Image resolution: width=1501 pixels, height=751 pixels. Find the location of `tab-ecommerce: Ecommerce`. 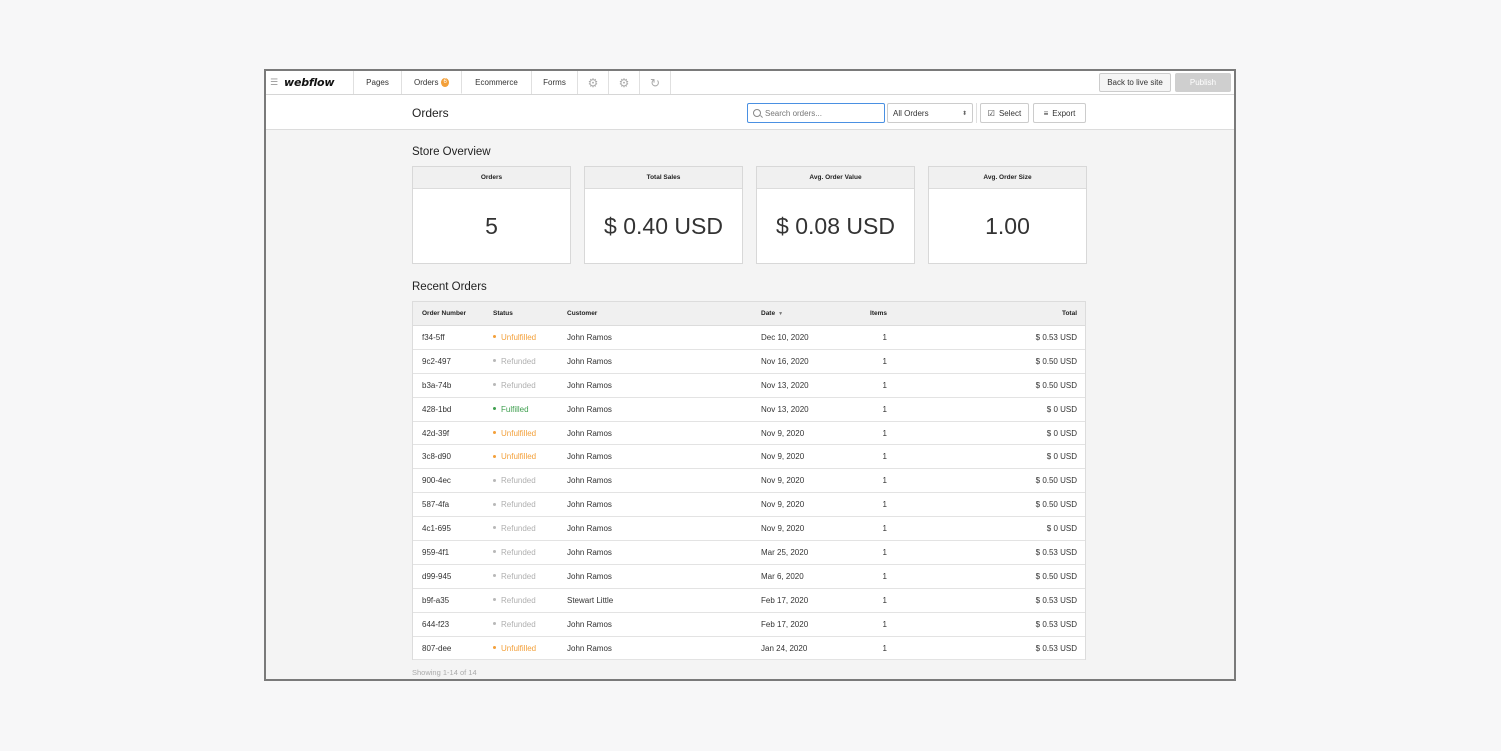

tab-ecommerce: Ecommerce is located at coordinates (497, 82).